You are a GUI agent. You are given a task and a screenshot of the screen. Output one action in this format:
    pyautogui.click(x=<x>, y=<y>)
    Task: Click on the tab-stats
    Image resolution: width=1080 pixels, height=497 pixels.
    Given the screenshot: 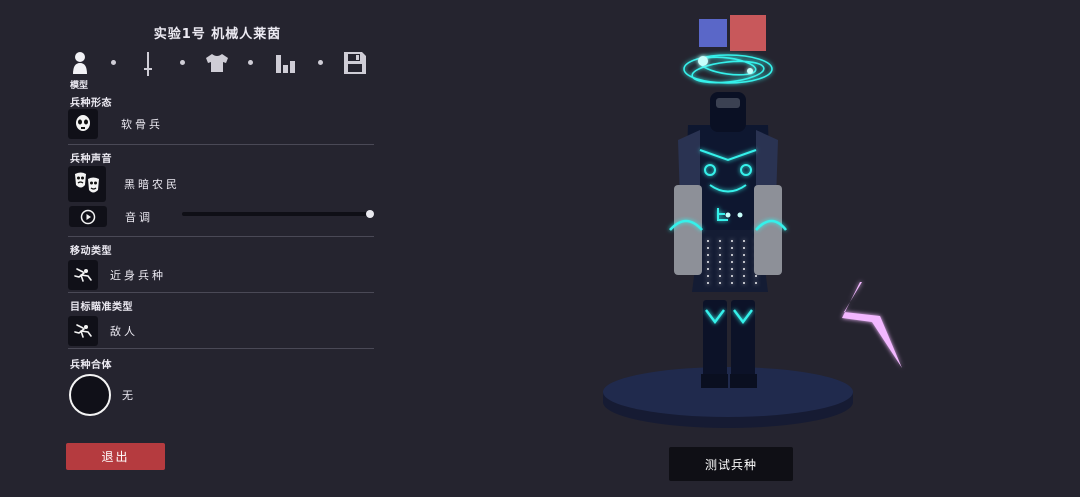 What is the action you would take?
    pyautogui.click(x=286, y=63)
    